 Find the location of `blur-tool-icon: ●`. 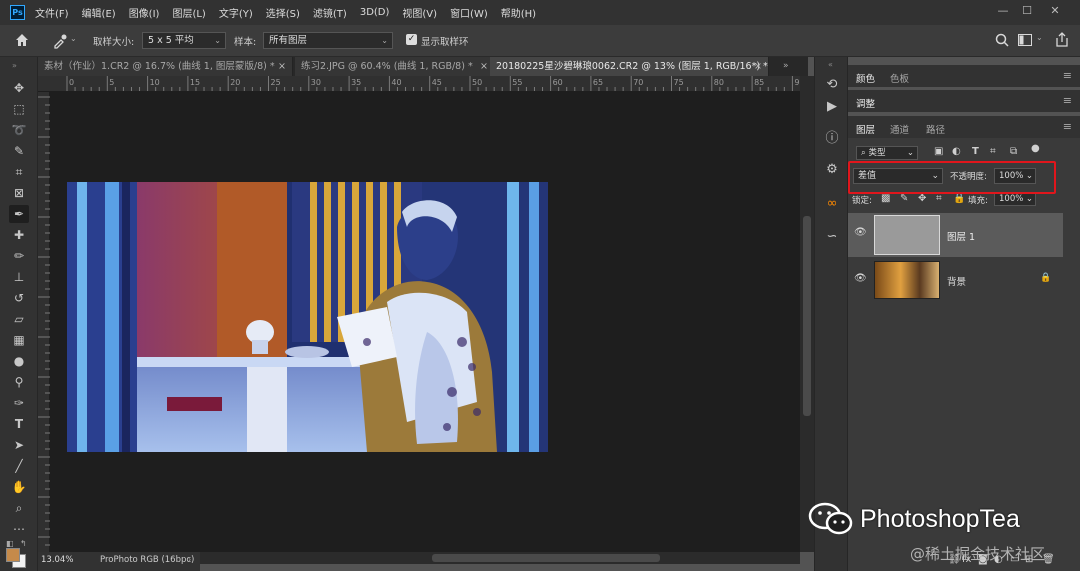

blur-tool-icon: ● is located at coordinates (19, 361).